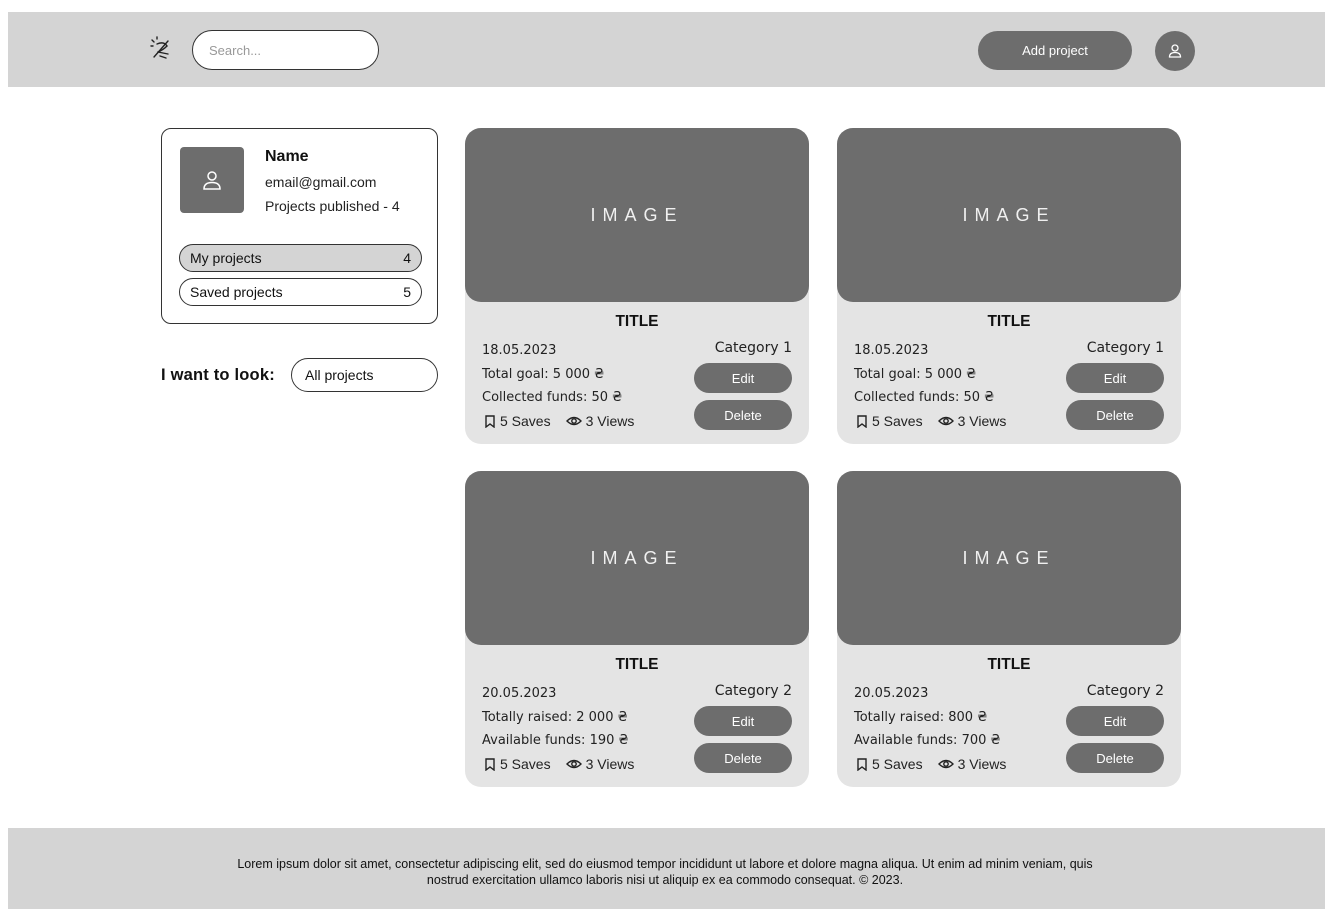  What do you see at coordinates (407, 292) in the screenshot?
I see `menu-item-count: 5` at bounding box center [407, 292].